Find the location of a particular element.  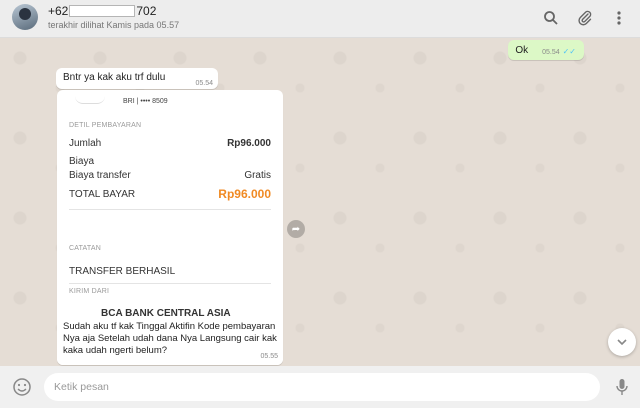

message-input is located at coordinates (322, 387).